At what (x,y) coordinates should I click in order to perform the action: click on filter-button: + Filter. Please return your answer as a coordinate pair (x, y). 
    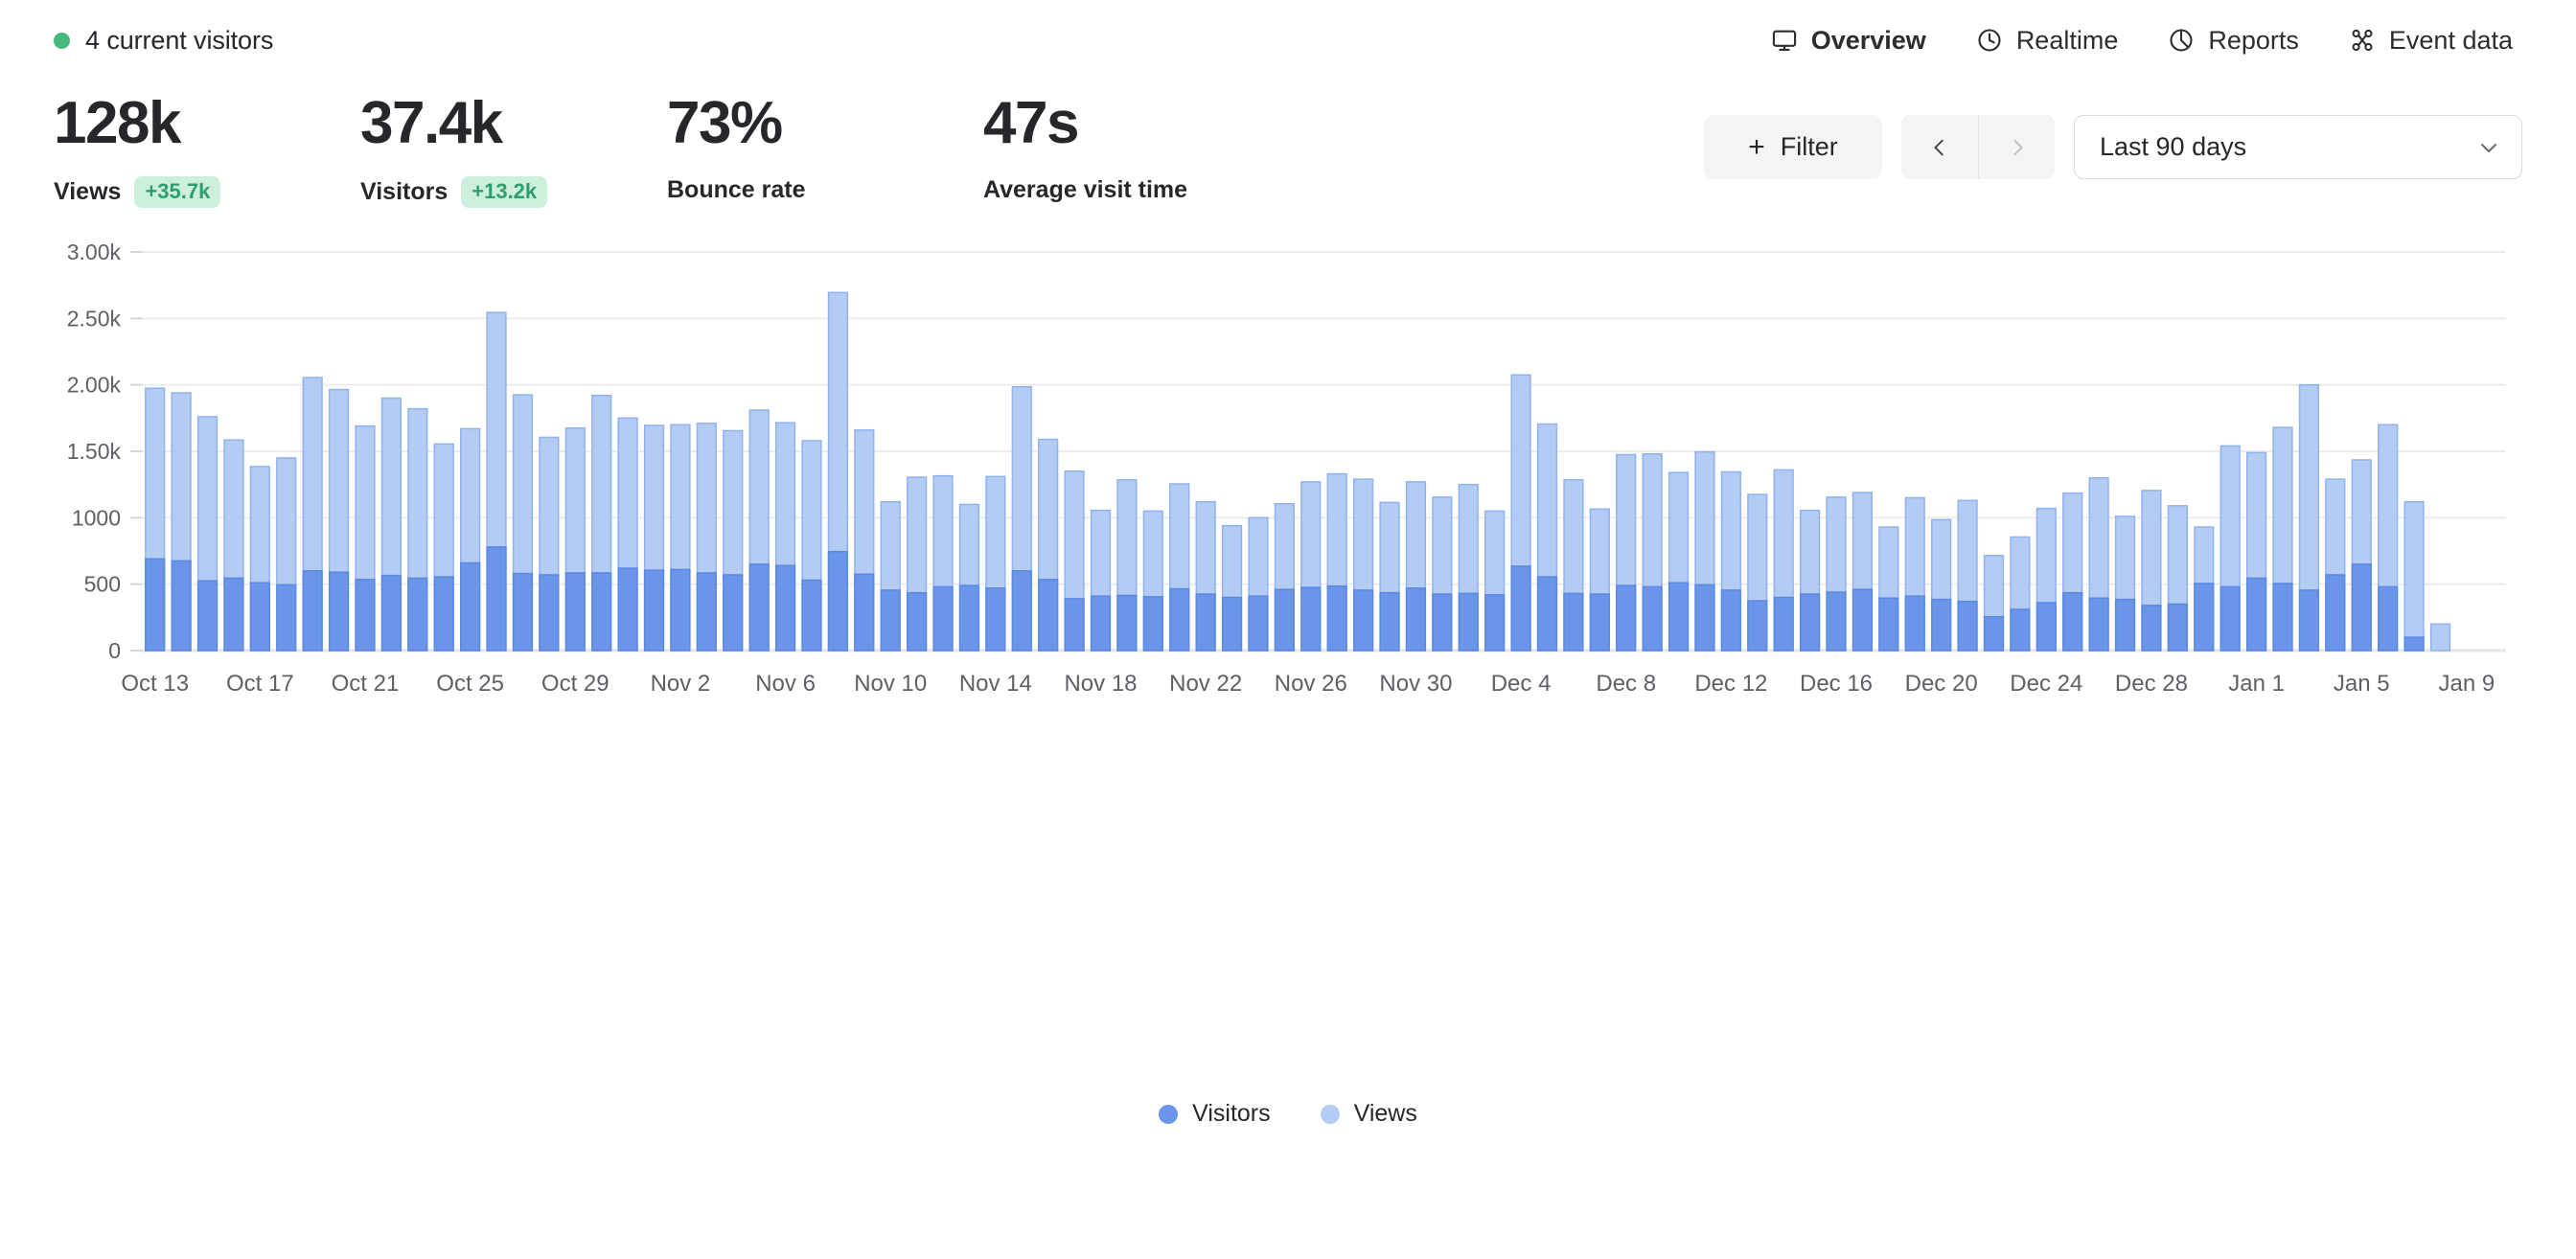
    Looking at the image, I should click on (1793, 147).